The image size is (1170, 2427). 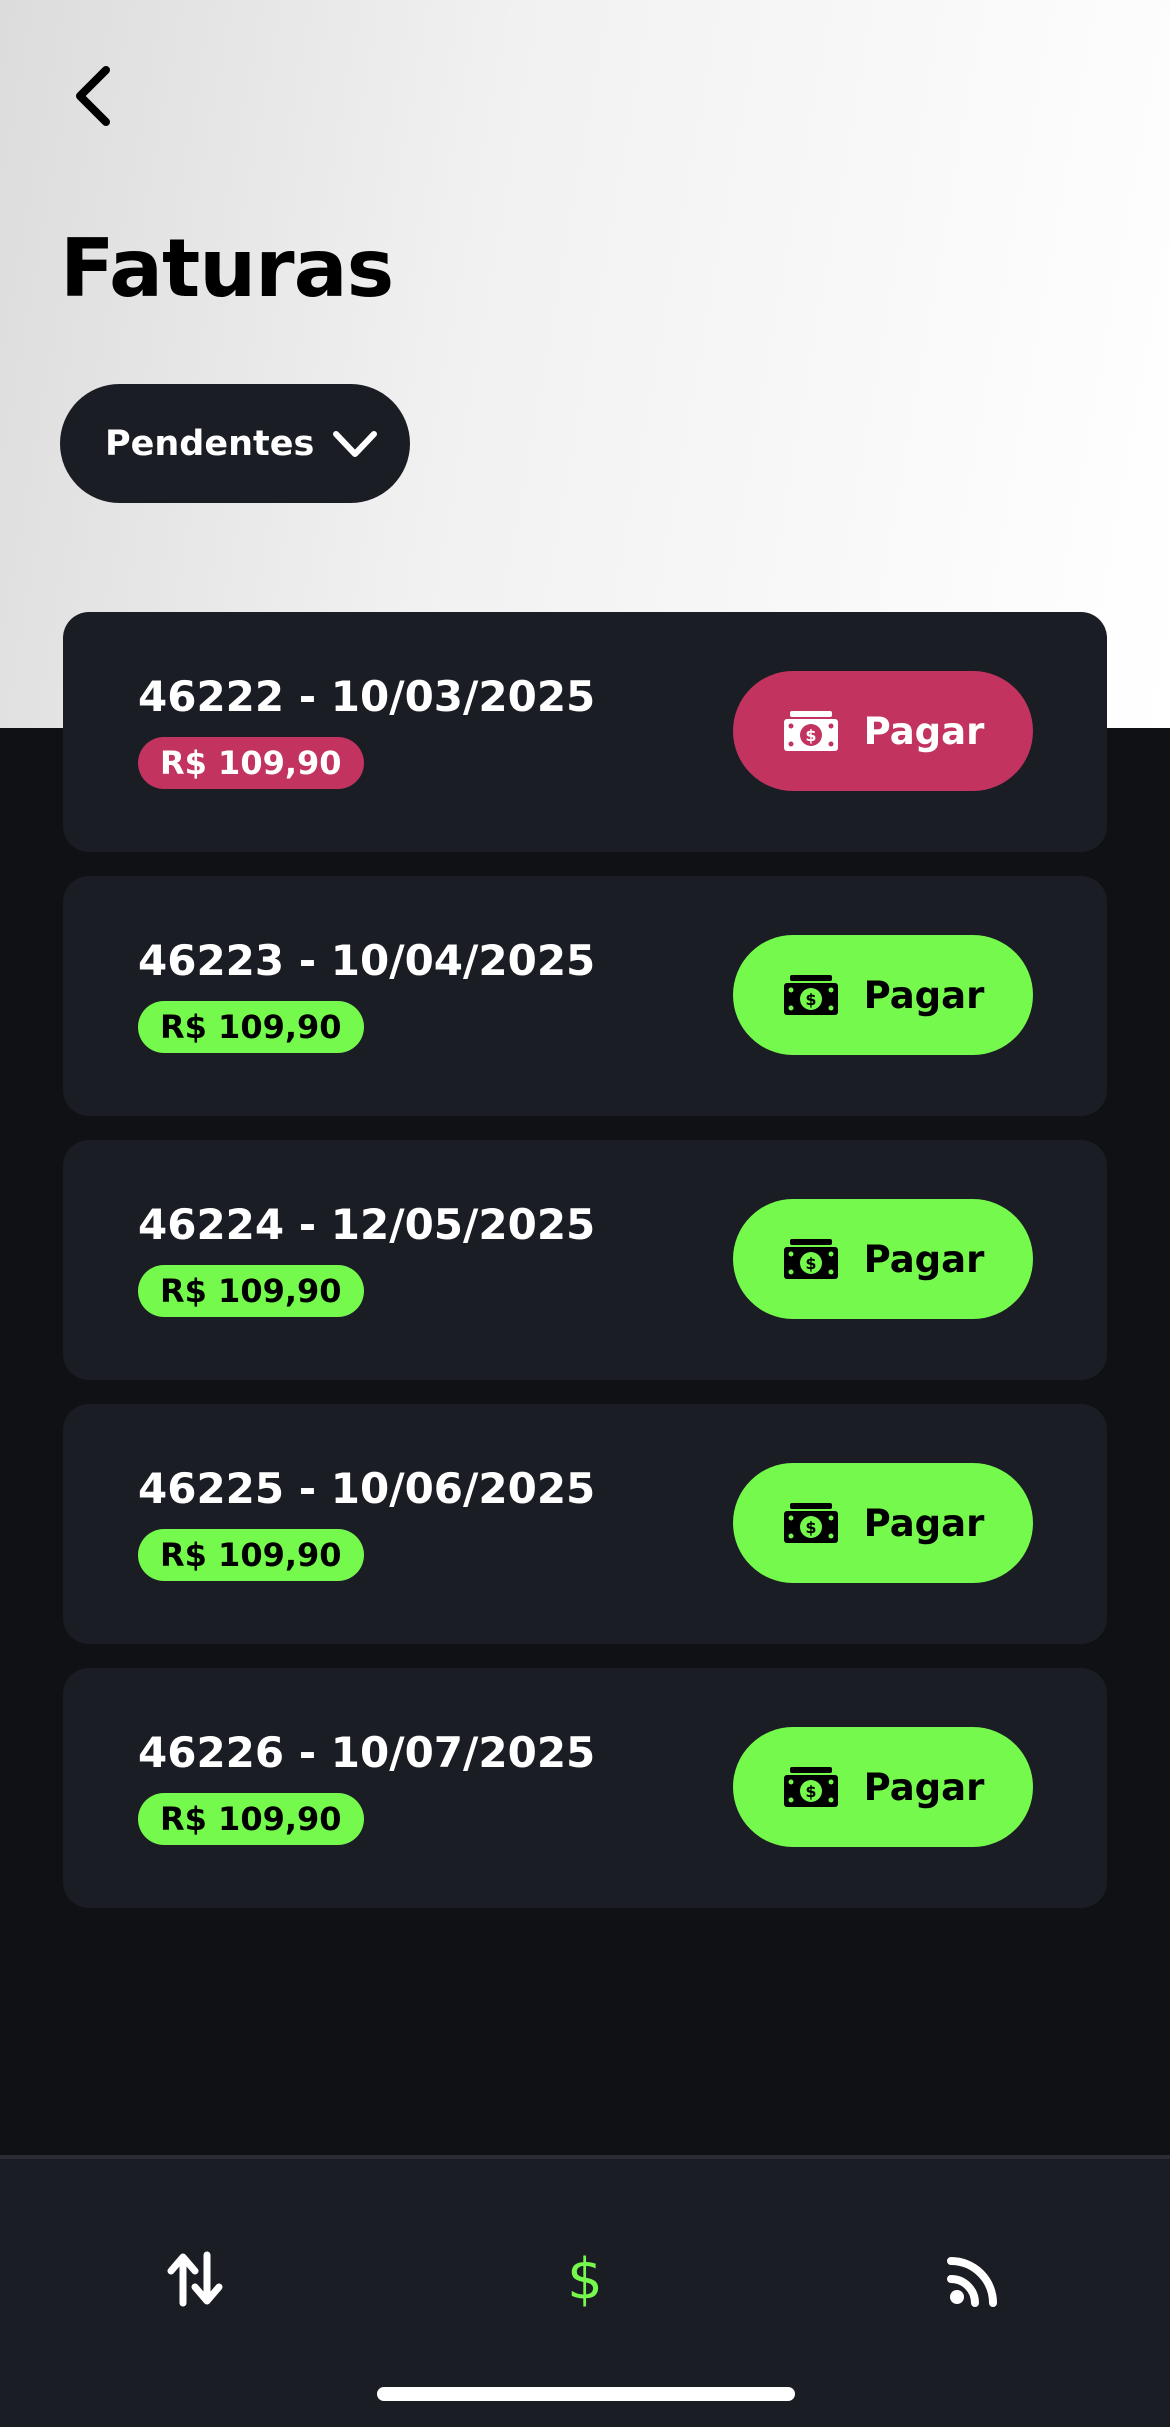 What do you see at coordinates (367, 696) in the screenshot?
I see `invoice-title: 46222 - 10/03/2025` at bounding box center [367, 696].